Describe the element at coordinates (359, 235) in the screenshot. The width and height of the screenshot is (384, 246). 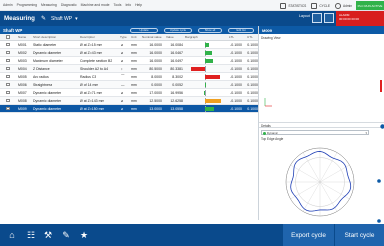
I see `start-cycle-button: Start cycle` at that location.